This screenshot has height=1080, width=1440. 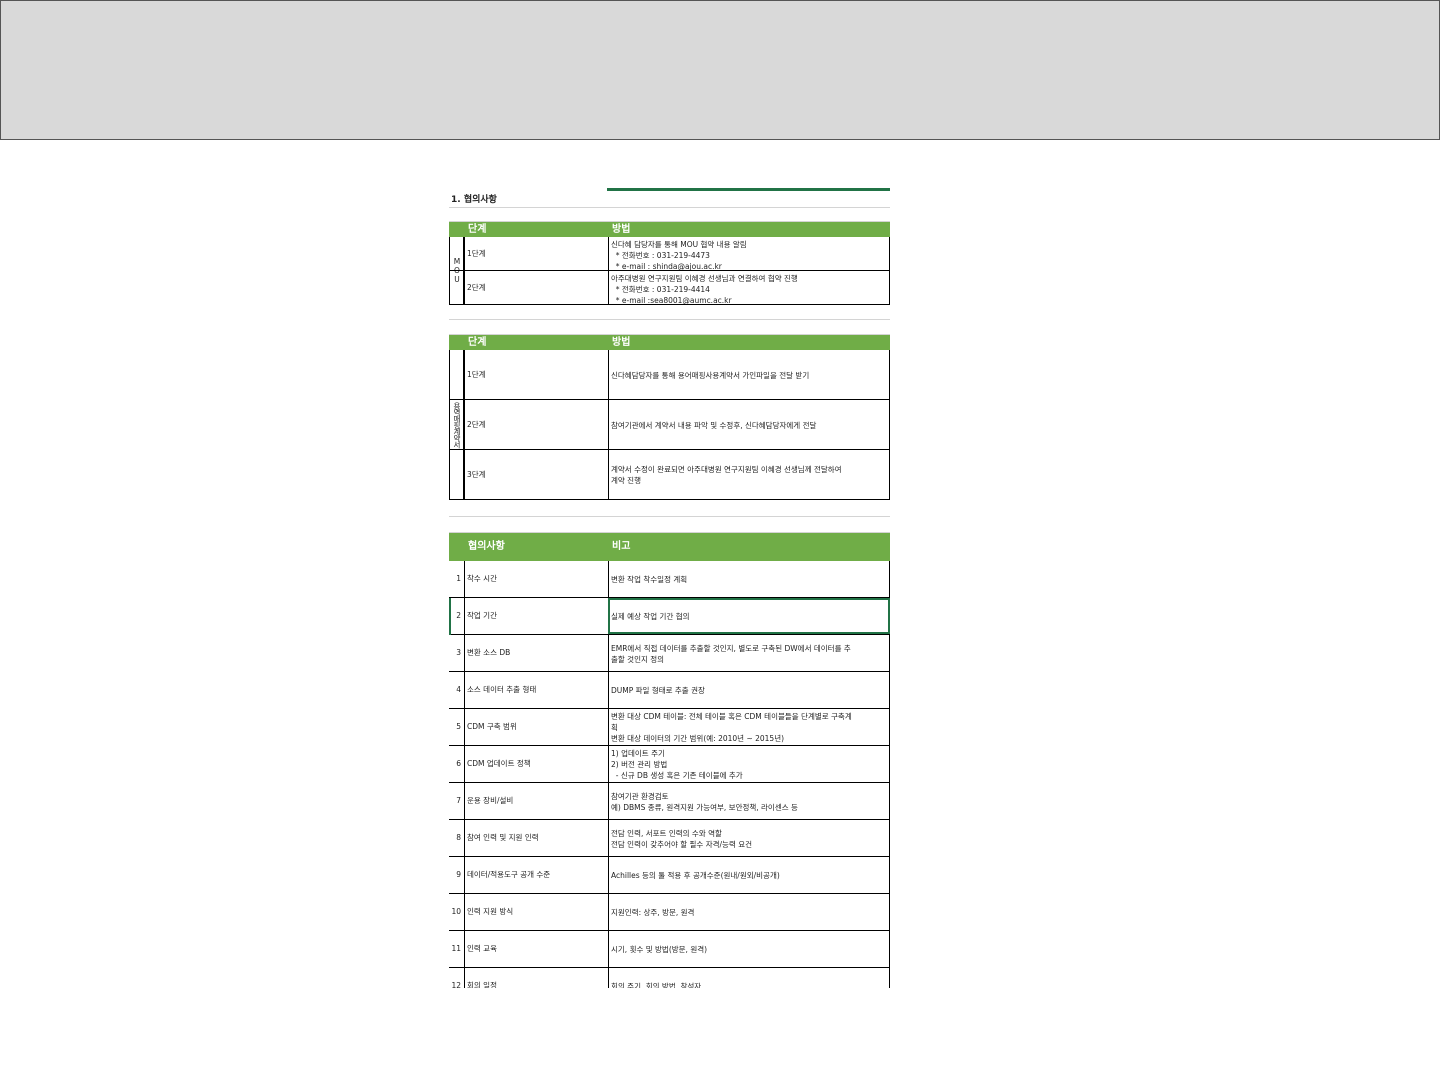 What do you see at coordinates (536, 616) in the screenshot?
I see `item-cell: 작업 기간` at bounding box center [536, 616].